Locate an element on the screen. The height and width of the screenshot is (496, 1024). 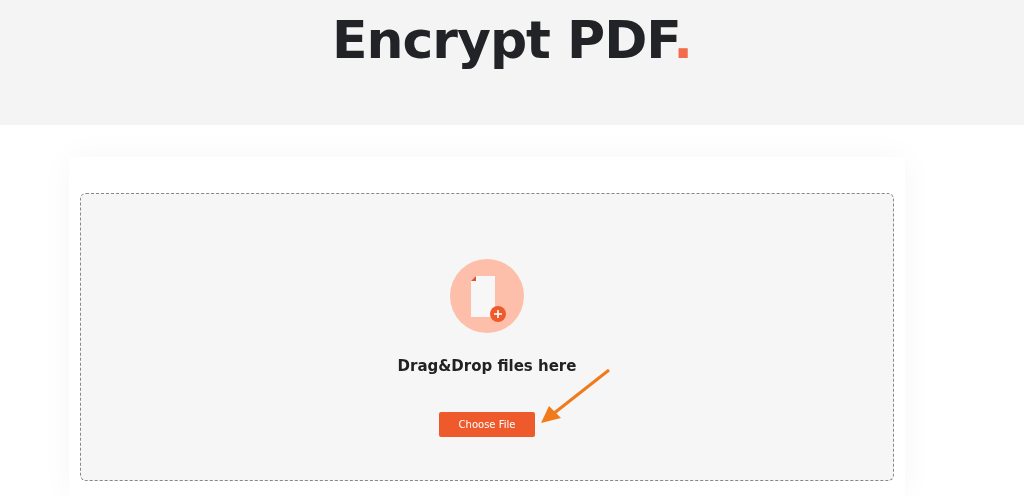
file-add-icon is located at coordinates (487, 296).